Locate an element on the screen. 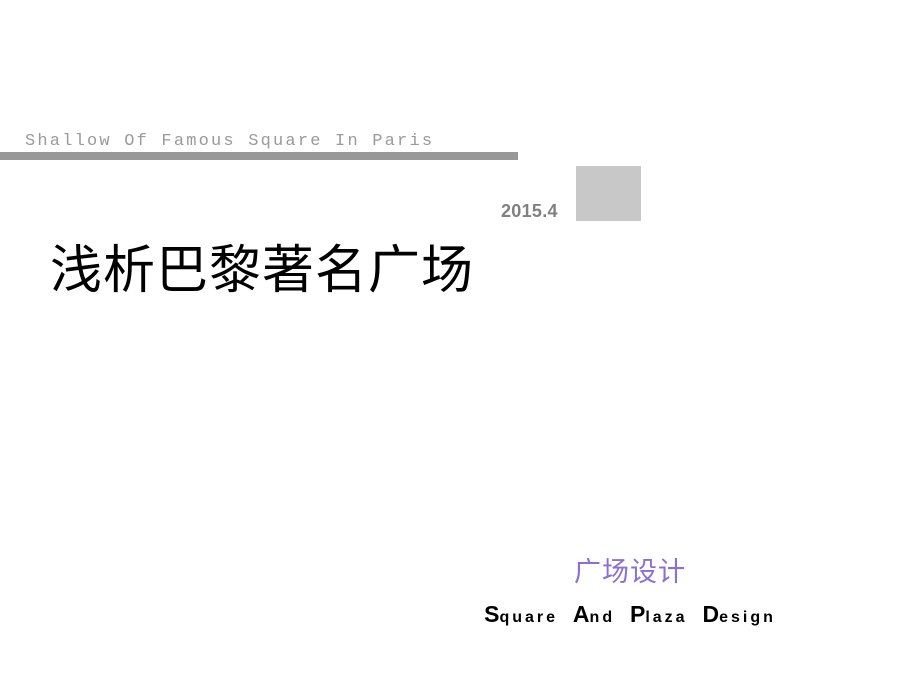 The width and height of the screenshot is (920, 690). footer-word-lowercase: quare is located at coordinates (529, 617).